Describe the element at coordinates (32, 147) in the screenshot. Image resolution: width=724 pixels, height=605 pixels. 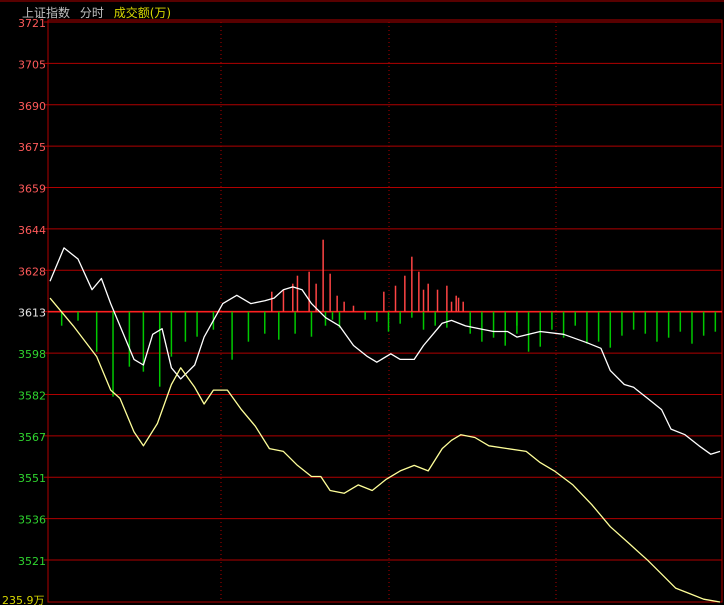
I see `y-tick-label: 3675` at that location.